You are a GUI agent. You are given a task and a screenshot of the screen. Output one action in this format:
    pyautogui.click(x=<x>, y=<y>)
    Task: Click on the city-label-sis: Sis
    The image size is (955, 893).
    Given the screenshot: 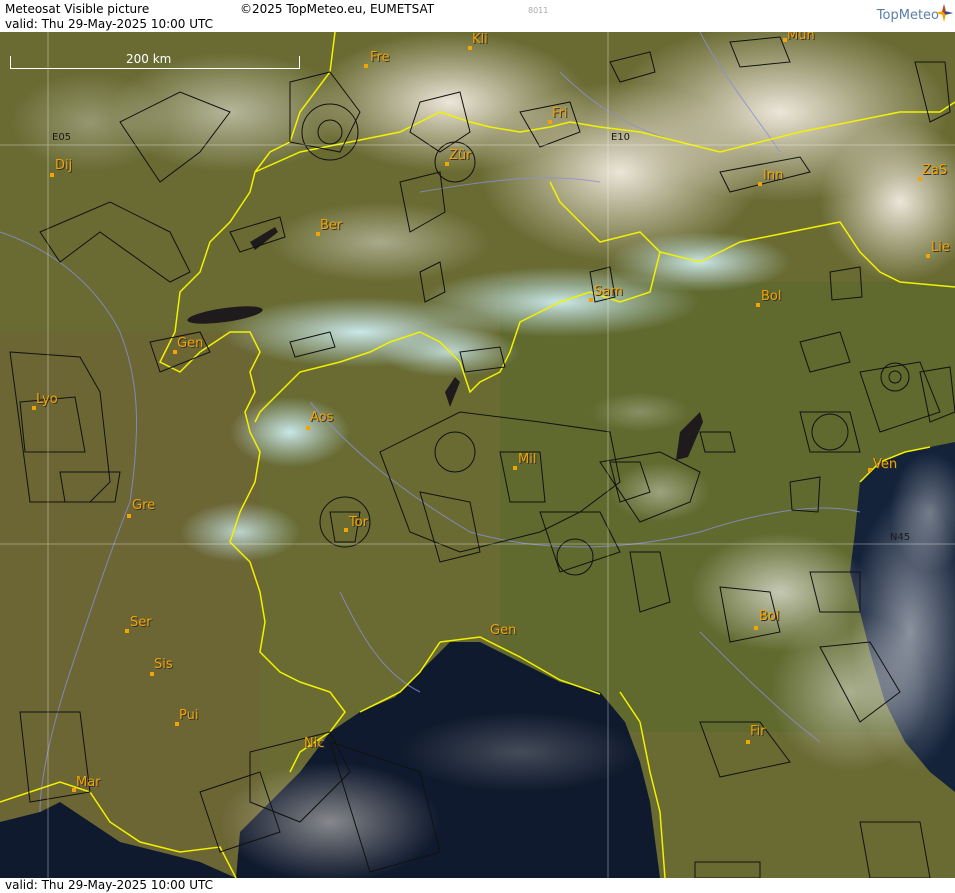 What is the action you would take?
    pyautogui.click(x=163, y=664)
    